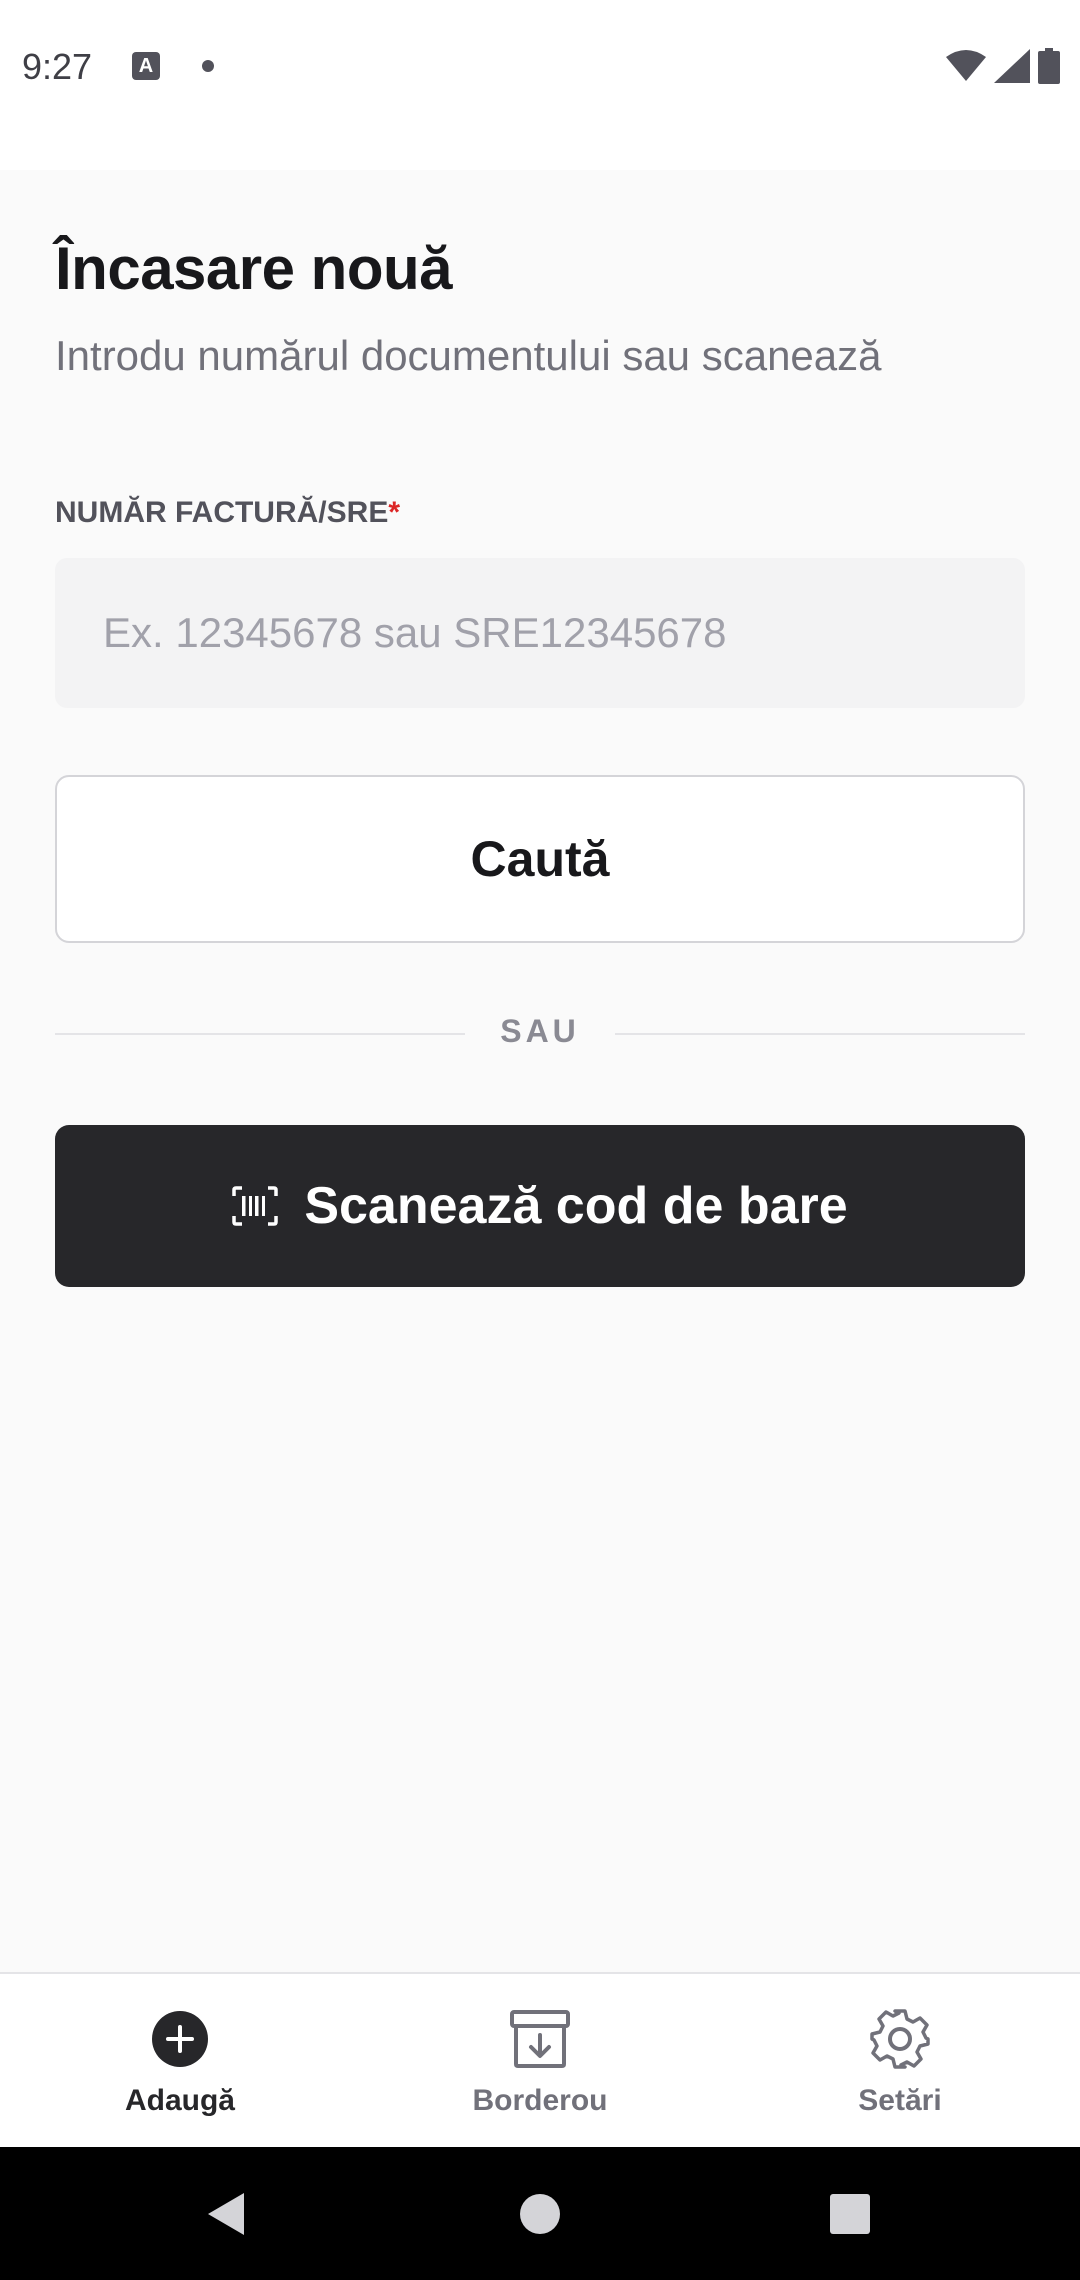  I want to click on search-button: Caută, so click(540, 859).